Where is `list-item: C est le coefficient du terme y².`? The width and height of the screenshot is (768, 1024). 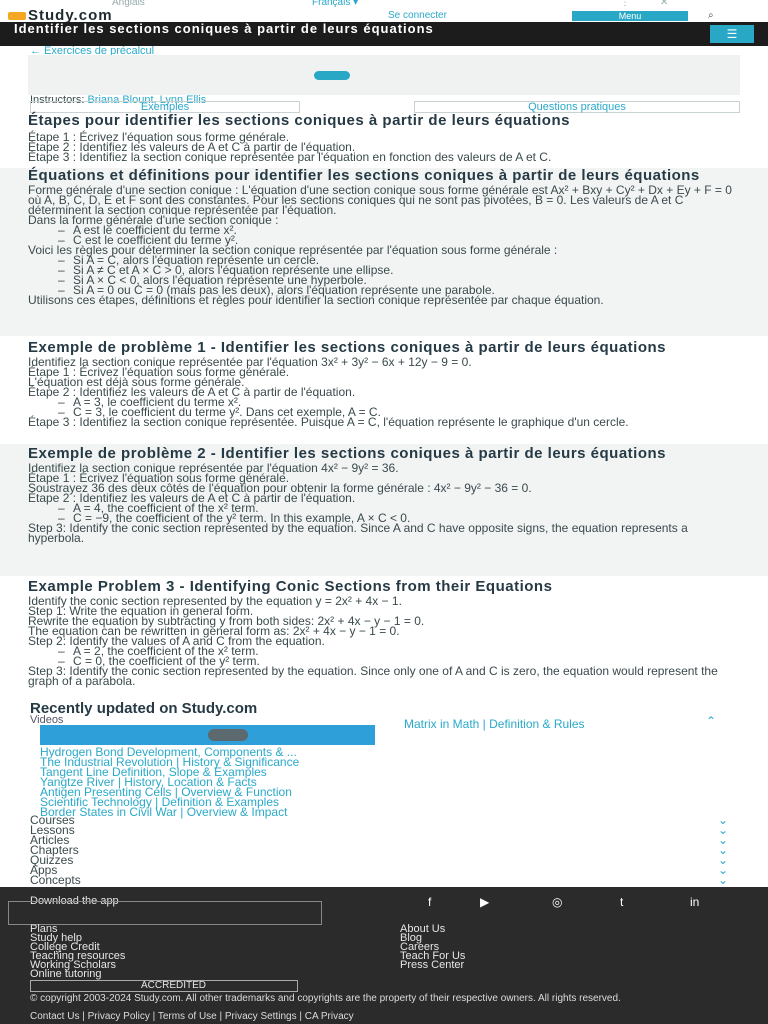 list-item: C est le coefficient du terme y². is located at coordinates (384, 240).